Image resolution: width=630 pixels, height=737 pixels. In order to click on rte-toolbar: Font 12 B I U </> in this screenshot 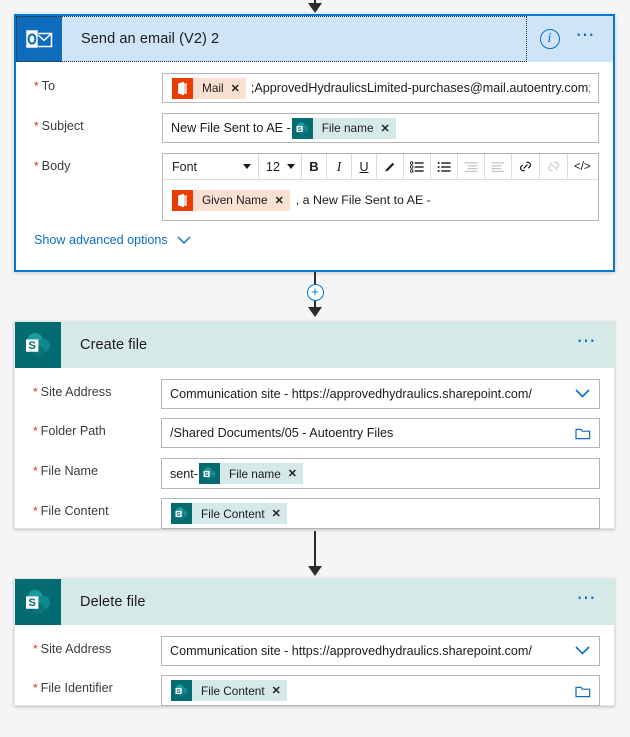, I will do `click(380, 167)`.